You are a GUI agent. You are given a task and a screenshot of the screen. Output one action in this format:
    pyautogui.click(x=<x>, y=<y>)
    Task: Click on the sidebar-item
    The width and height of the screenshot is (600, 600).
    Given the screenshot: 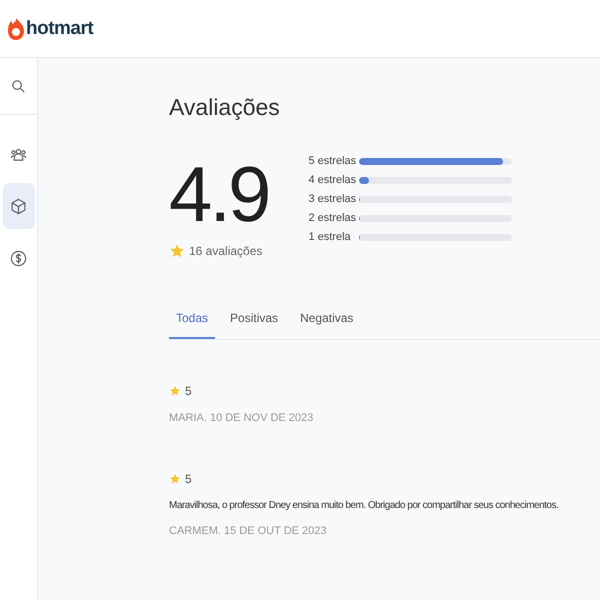 What is the action you would take?
    pyautogui.click(x=18, y=206)
    